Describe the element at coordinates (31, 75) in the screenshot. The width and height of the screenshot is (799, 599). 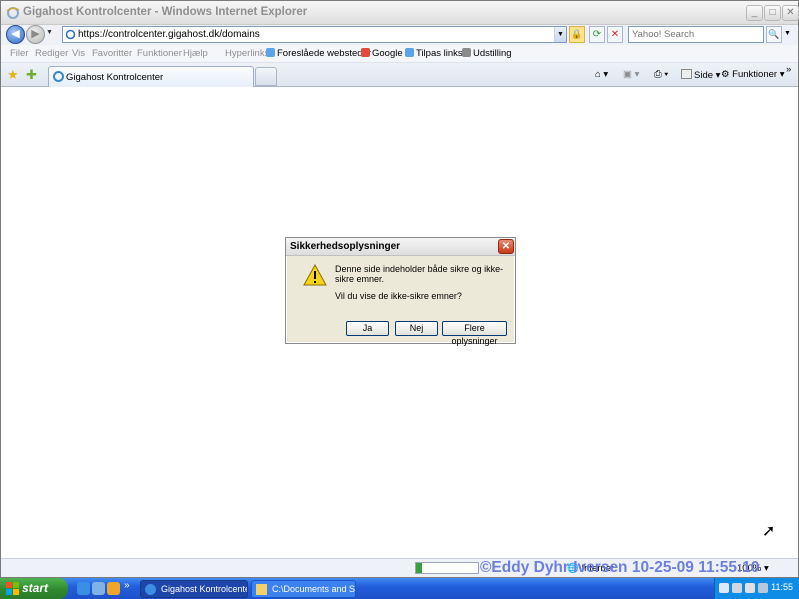
I see `add-favorite-icon: ✚` at that location.